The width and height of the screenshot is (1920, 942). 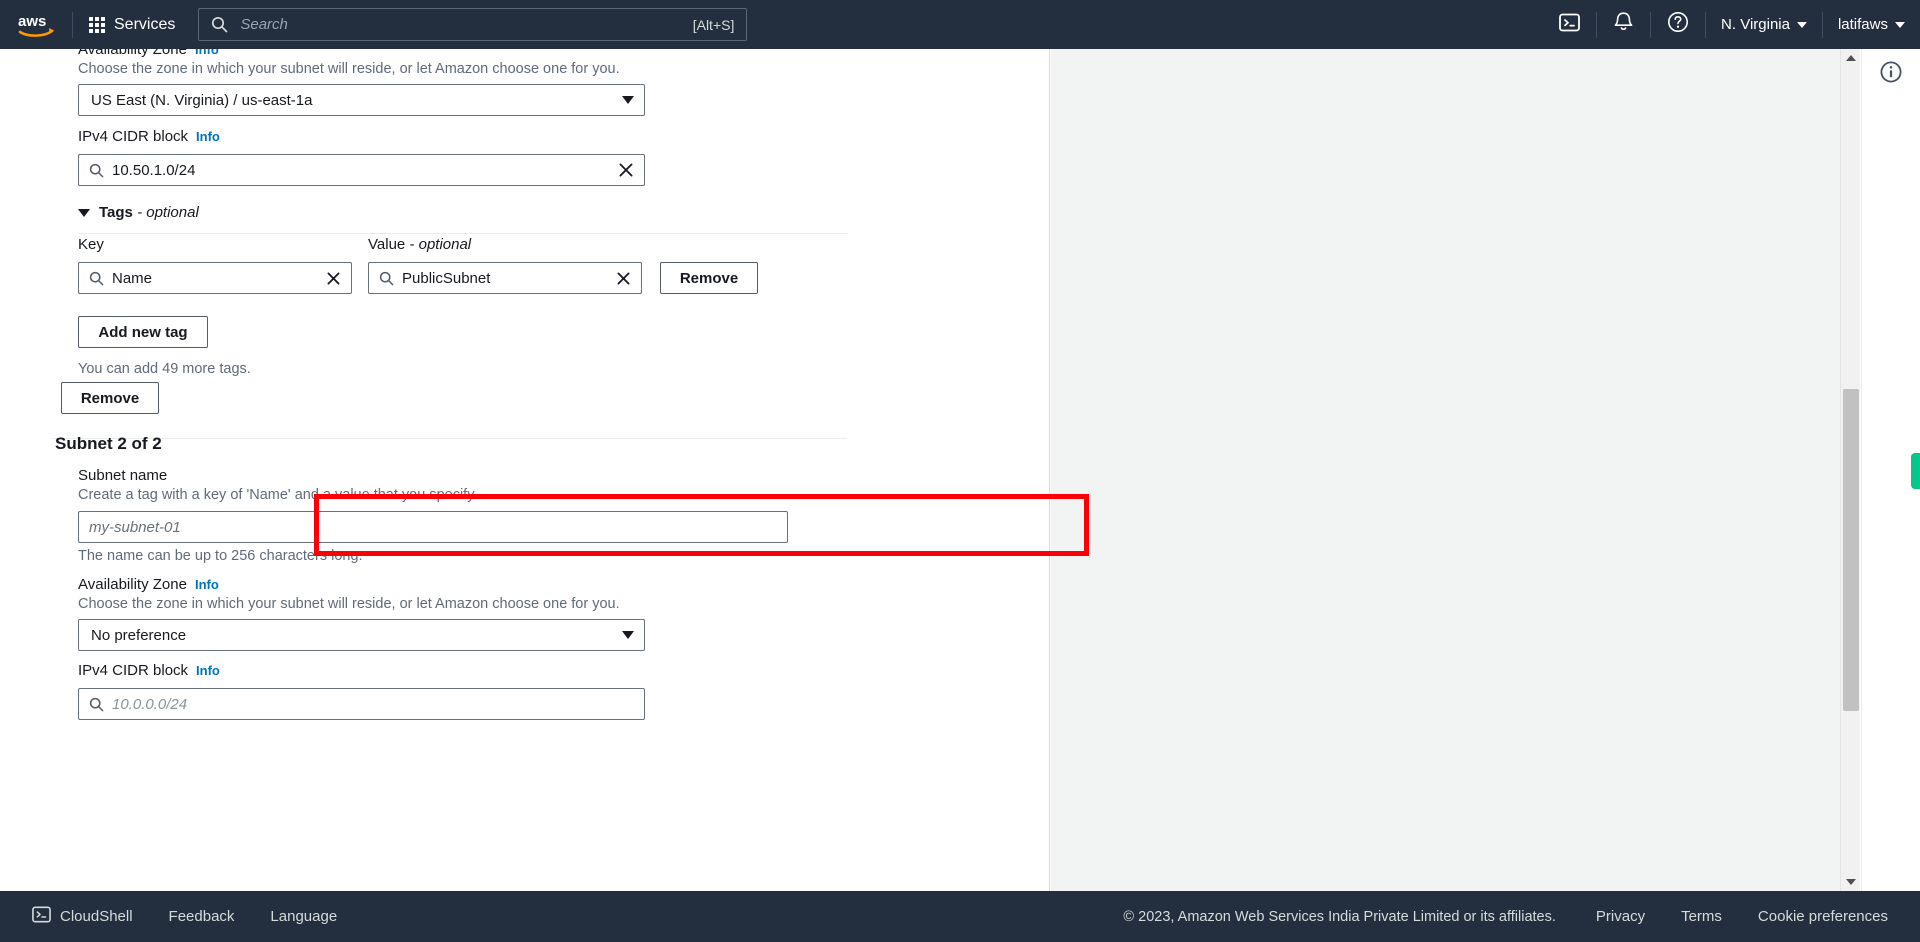 What do you see at coordinates (361, 635) in the screenshot?
I see `subnet2-az-select: No preference` at bounding box center [361, 635].